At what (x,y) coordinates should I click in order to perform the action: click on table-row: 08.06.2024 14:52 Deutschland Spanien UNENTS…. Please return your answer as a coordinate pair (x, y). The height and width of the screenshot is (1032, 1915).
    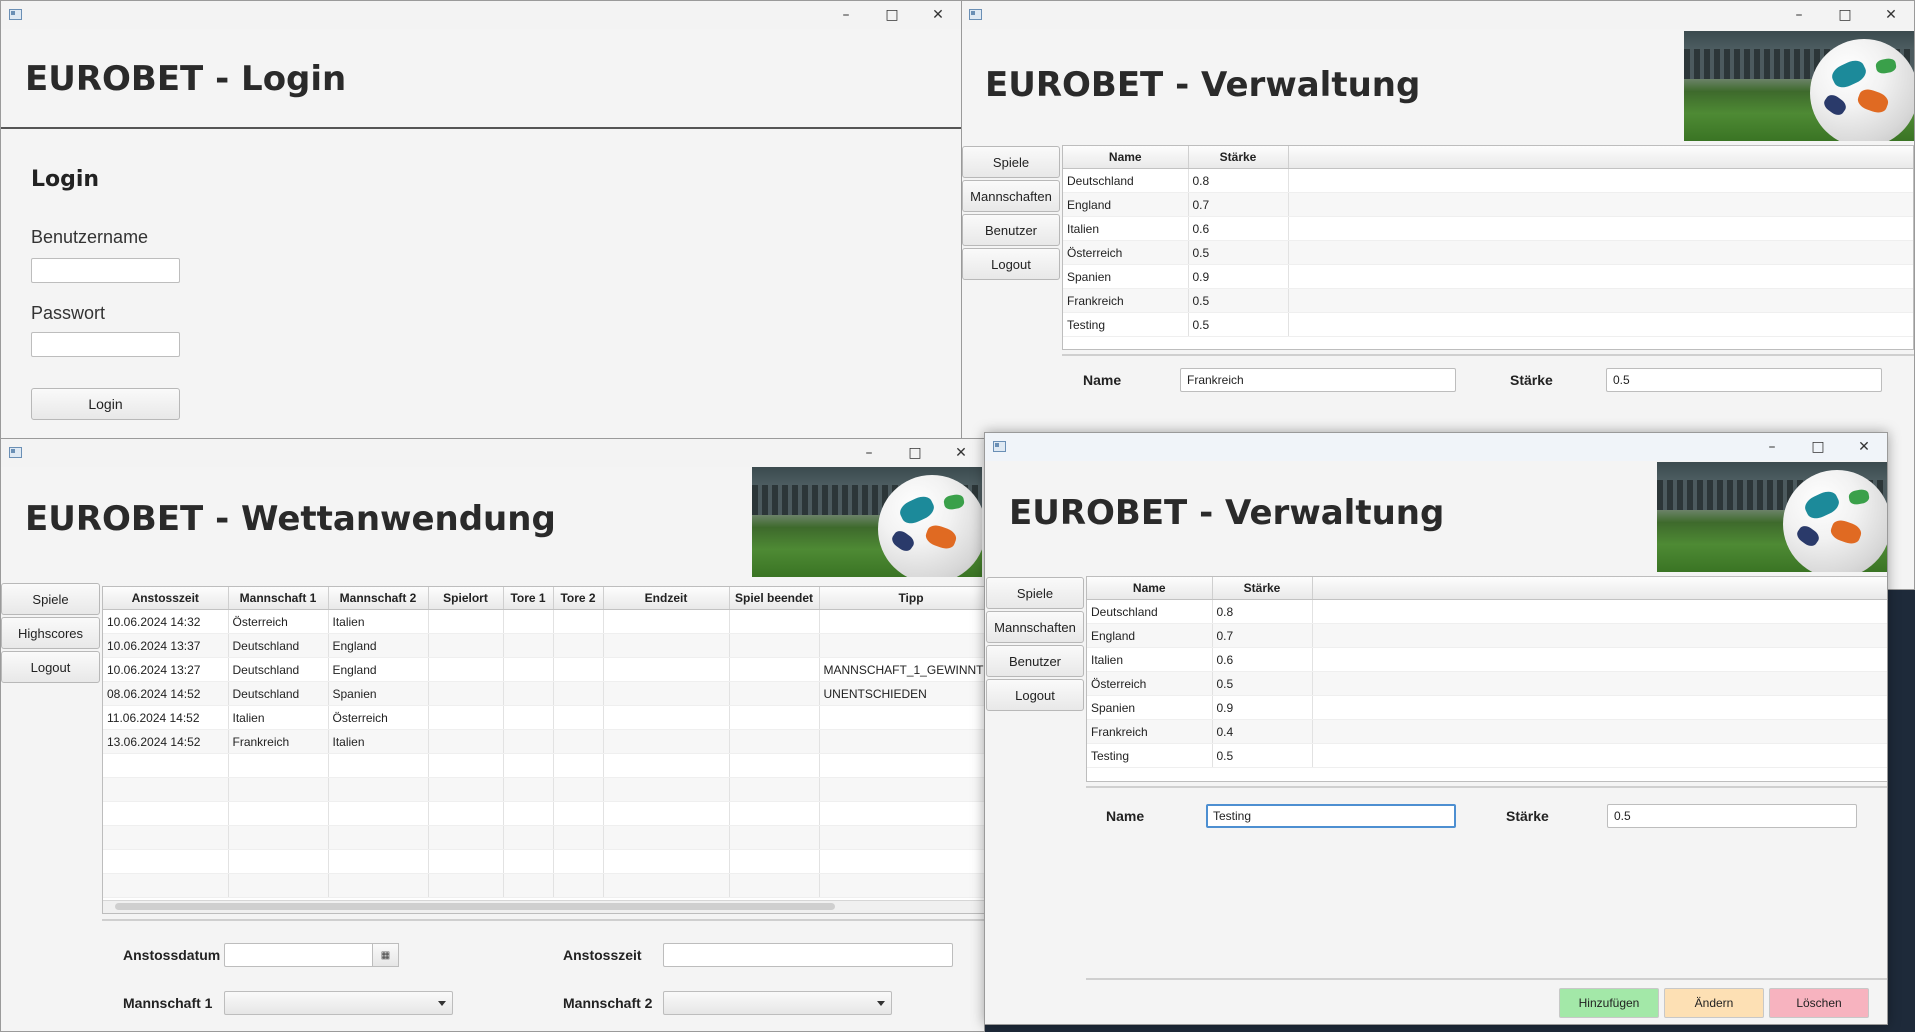
    Looking at the image, I should click on (543, 693).